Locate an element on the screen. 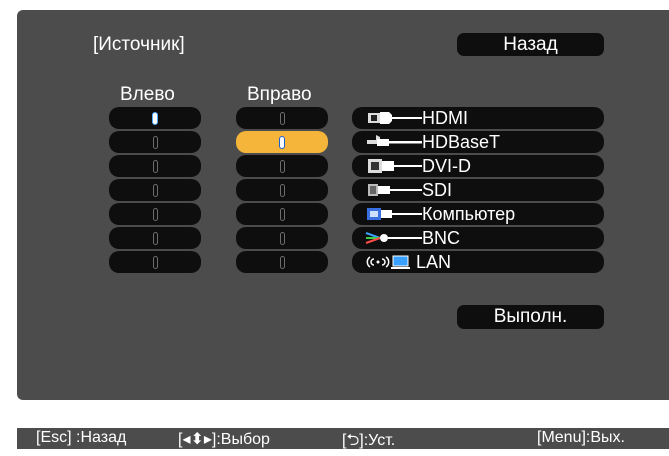 This screenshot has height=456, width=669. sdi-port-icon is located at coordinates (395, 190).